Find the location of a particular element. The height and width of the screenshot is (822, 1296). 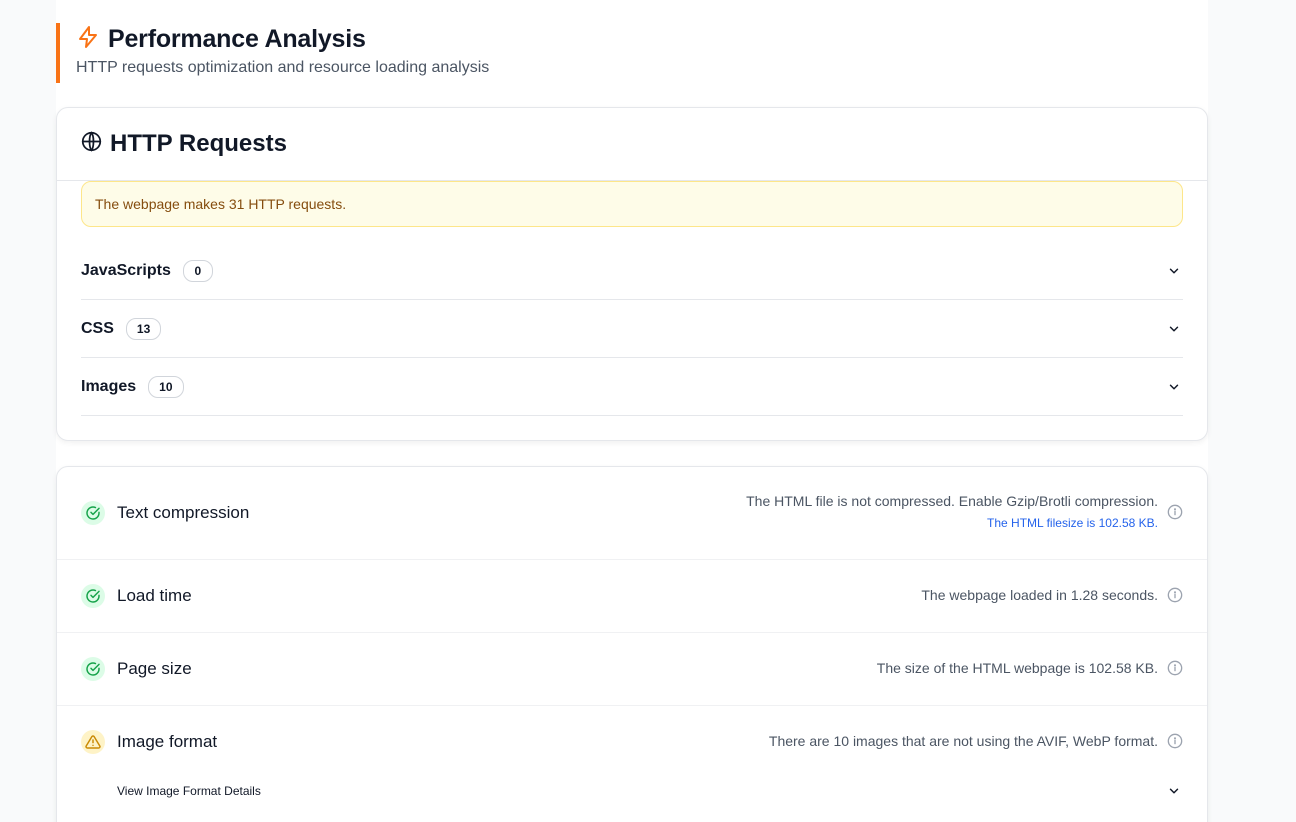

details-label: View Image Format Details is located at coordinates (189, 791).